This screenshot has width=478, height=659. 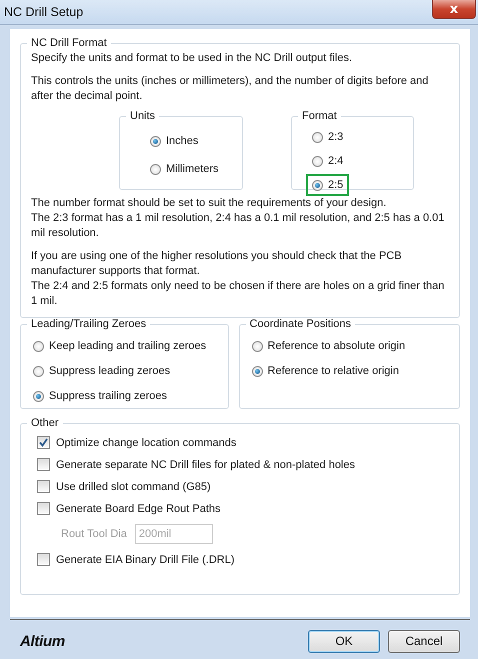 What do you see at coordinates (45, 423) in the screenshot?
I see `group-title: Other` at bounding box center [45, 423].